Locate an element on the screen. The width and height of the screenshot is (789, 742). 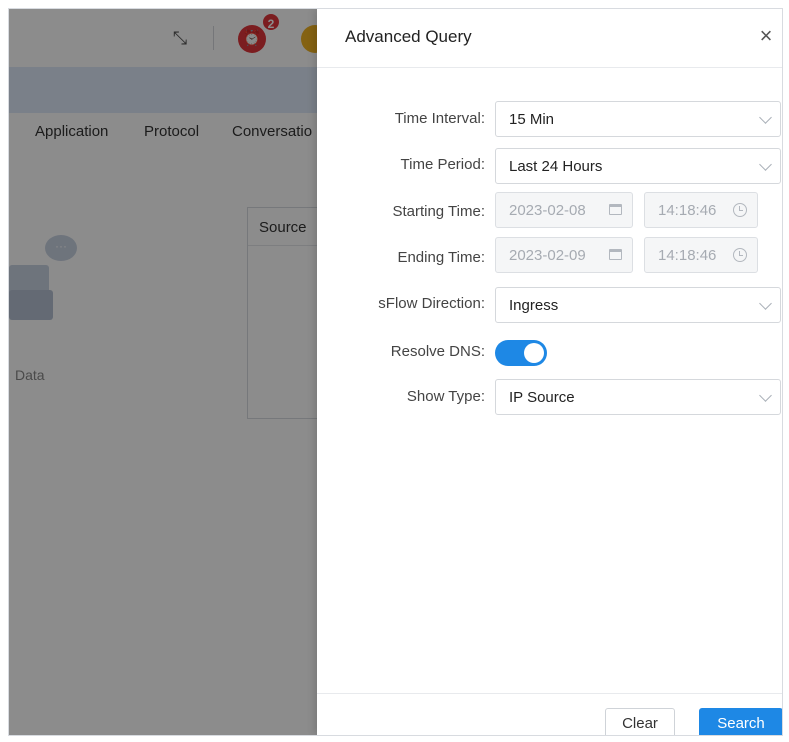
ending-date-picker: 2023-02-09 is located at coordinates (564, 255).